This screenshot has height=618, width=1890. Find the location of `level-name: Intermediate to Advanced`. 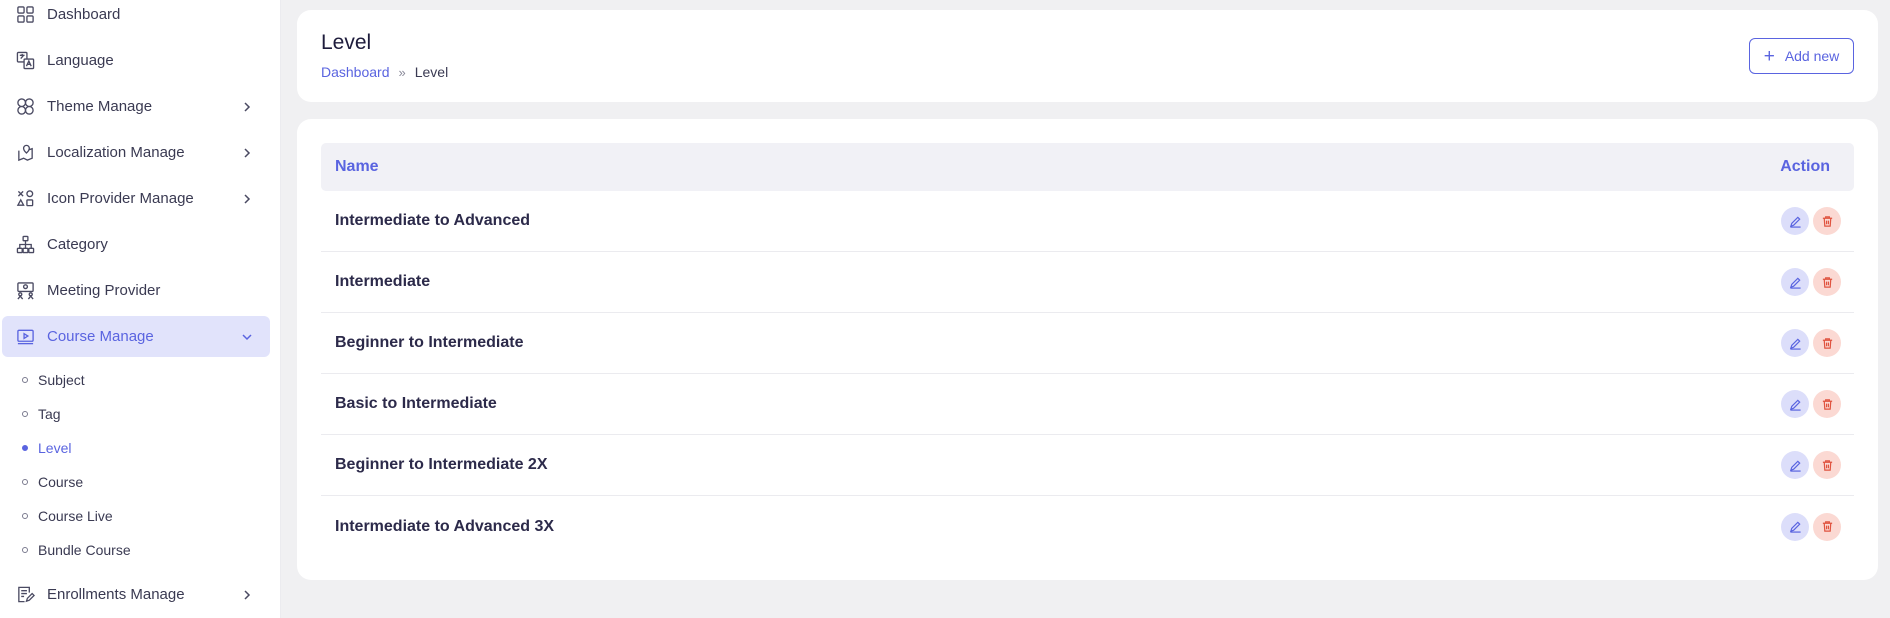

level-name: Intermediate to Advanced is located at coordinates (433, 220).